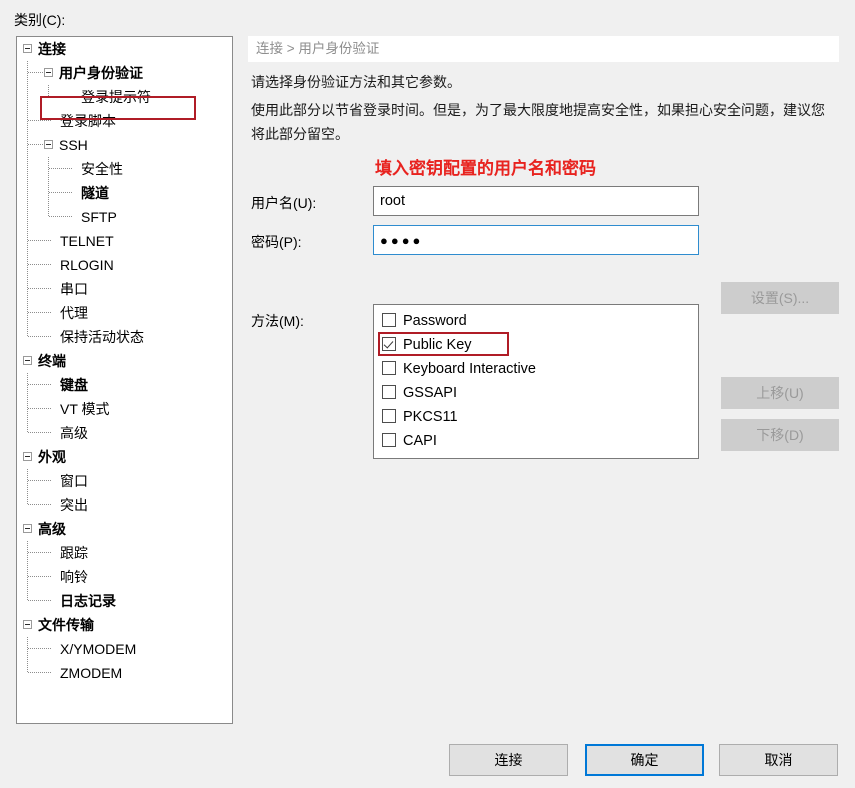  I want to click on tree-item-22: 响铃, so click(124, 577).